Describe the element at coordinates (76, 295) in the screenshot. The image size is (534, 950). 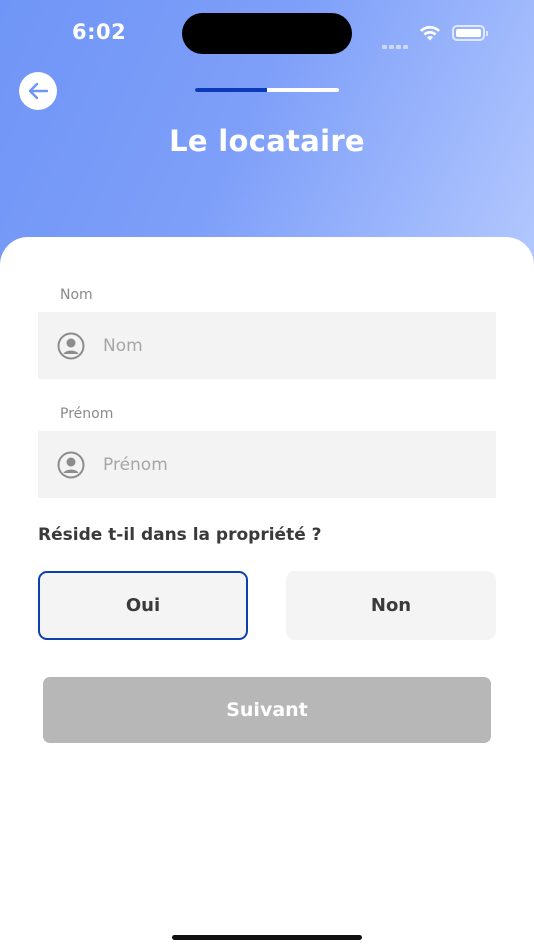
I see `nom-label: Nom` at that location.